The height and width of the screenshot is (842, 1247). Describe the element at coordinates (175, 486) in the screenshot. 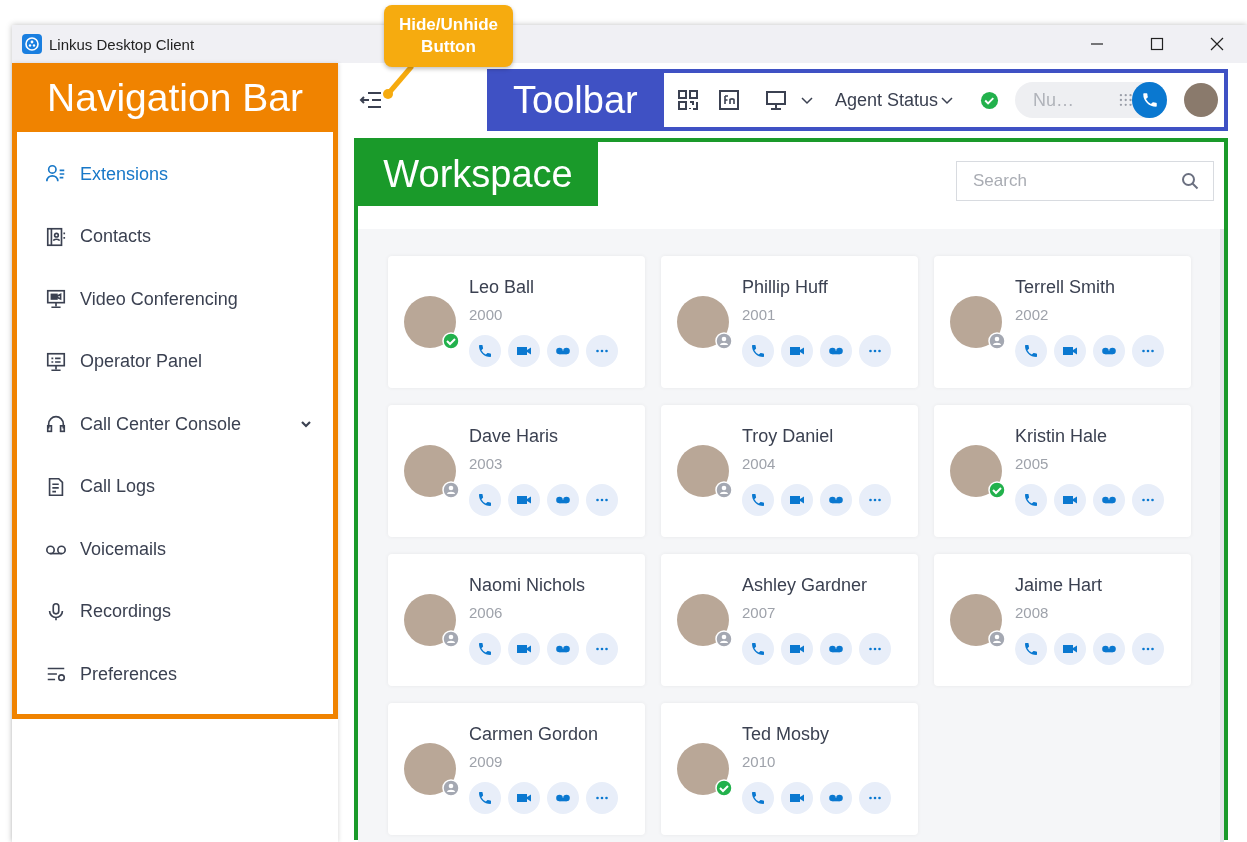

I see `nav-item: Call Logs` at that location.